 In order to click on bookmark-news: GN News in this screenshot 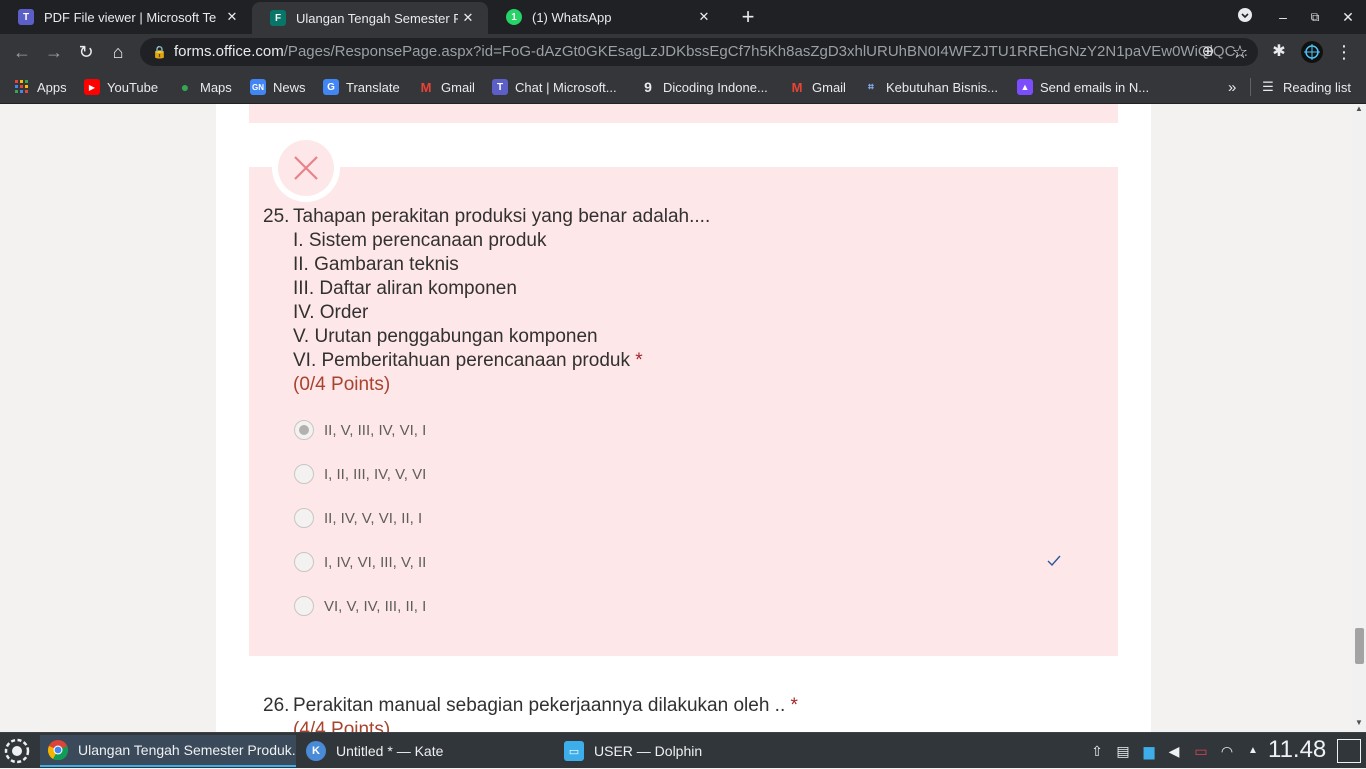, I will do `click(278, 87)`.